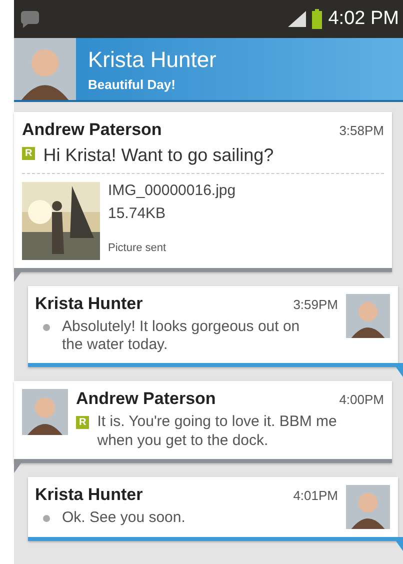  What do you see at coordinates (124, 518) in the screenshot?
I see `message-text: Ok. See you soon.` at bounding box center [124, 518].